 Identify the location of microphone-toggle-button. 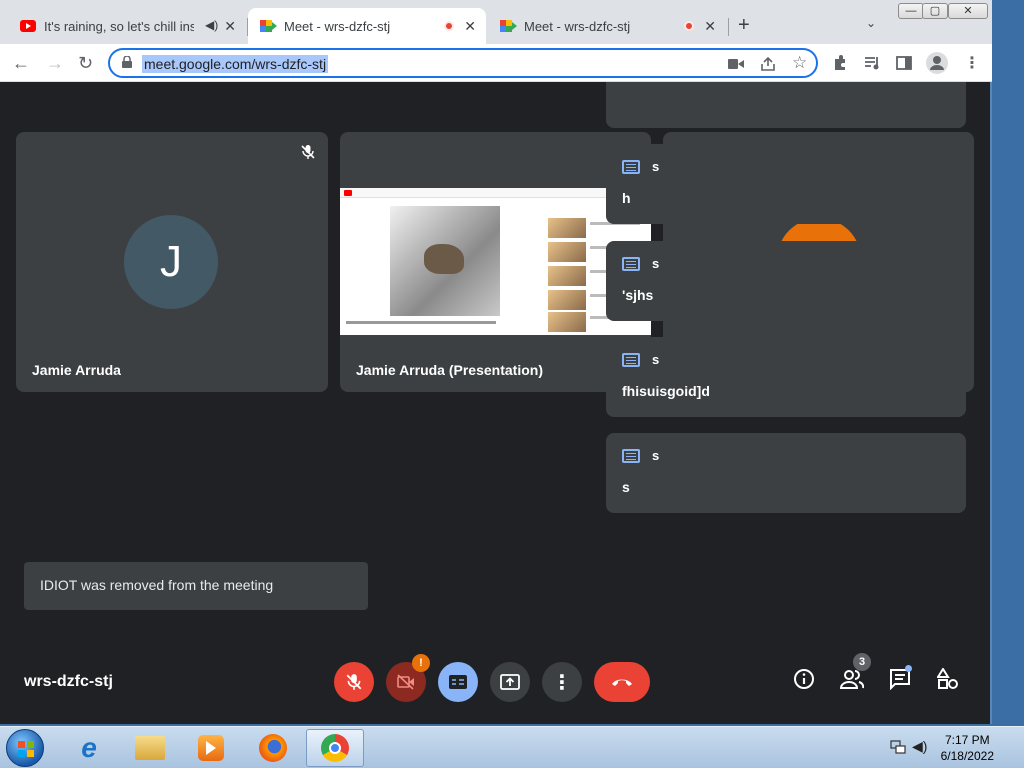
(354, 682).